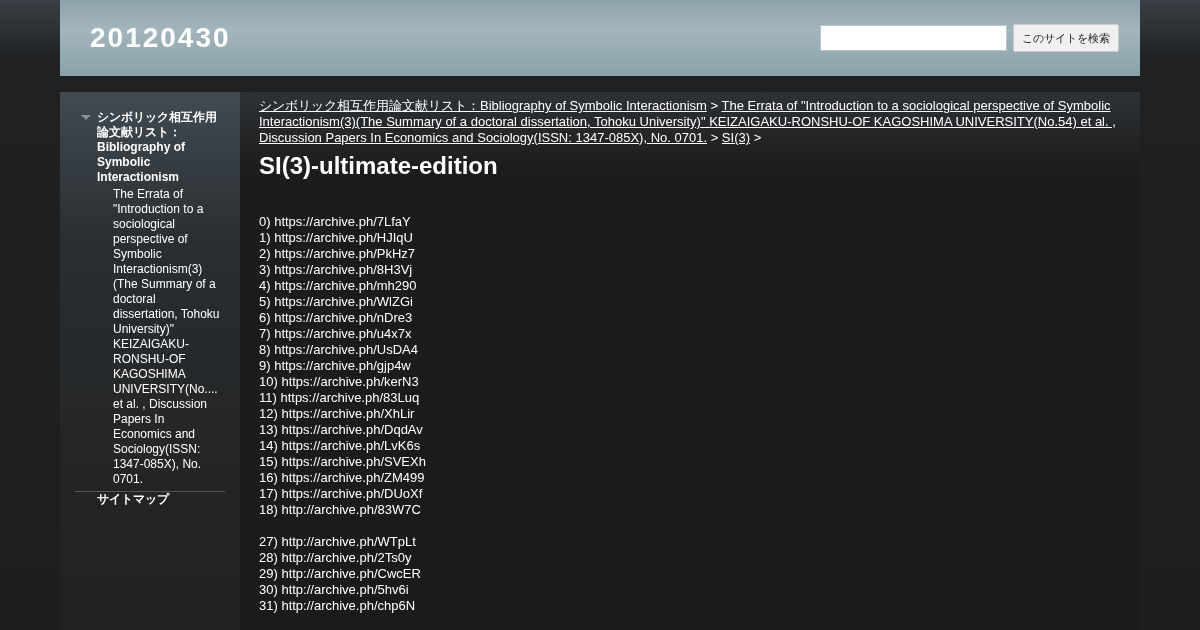  I want to click on breadcrumb-trail: シンボリック相互作用論文献リスト：Bibliography of Symbolic Interactionism > The Errata of "Introduction to a sociological perspective of Symbolic Interactionism(3)(The Summary of a doctoral dissertation, Tohoku University)" KEIZAIGAKU-RONSHU-OF KAGOSHIMA UNIVERSITY(No.54) et al. , Discussion Papers In Economics and Sociology(ISSN: 1347-085X), No. 0701. > SI(3) >, so click(690, 122).